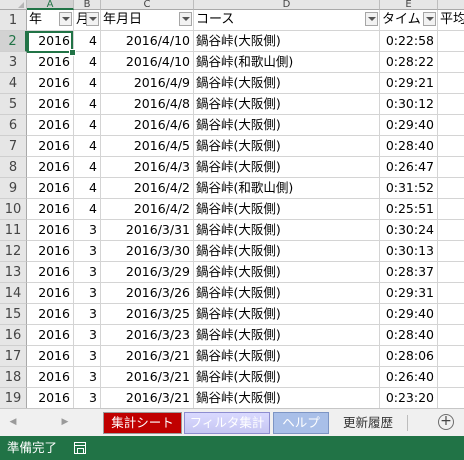 The height and width of the screenshot is (460, 464). What do you see at coordinates (142, 423) in the screenshot?
I see `sheet-tab-summary: 集計シート` at bounding box center [142, 423].